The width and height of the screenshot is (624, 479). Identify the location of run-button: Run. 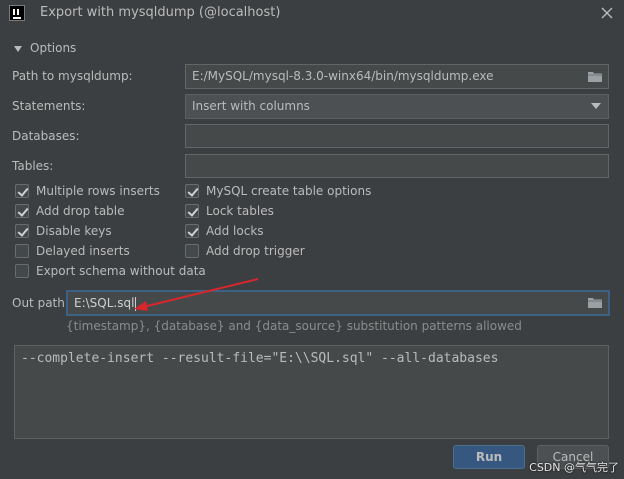
(489, 457).